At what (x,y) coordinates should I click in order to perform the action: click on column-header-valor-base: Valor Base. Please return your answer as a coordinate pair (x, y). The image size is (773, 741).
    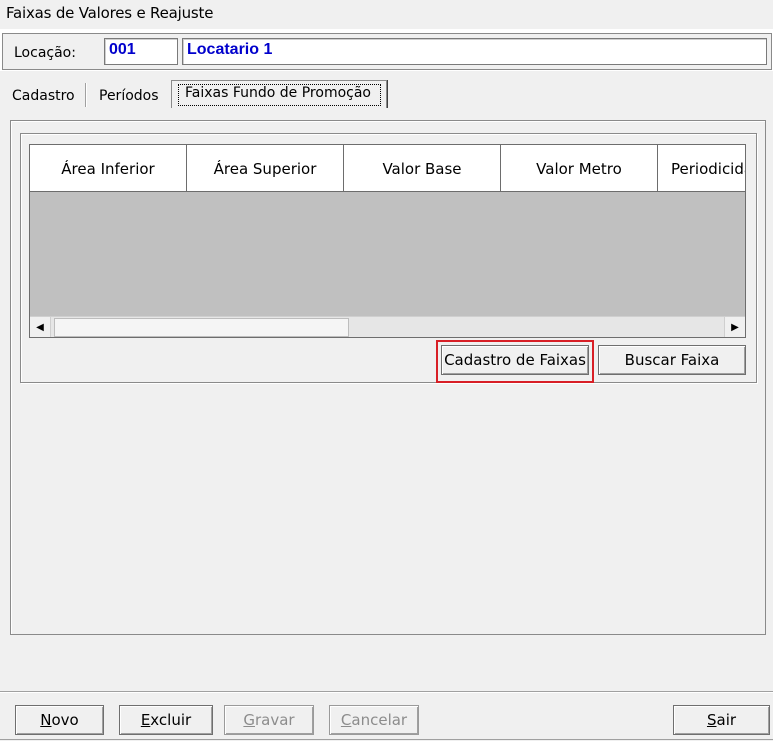
    Looking at the image, I should click on (422, 168).